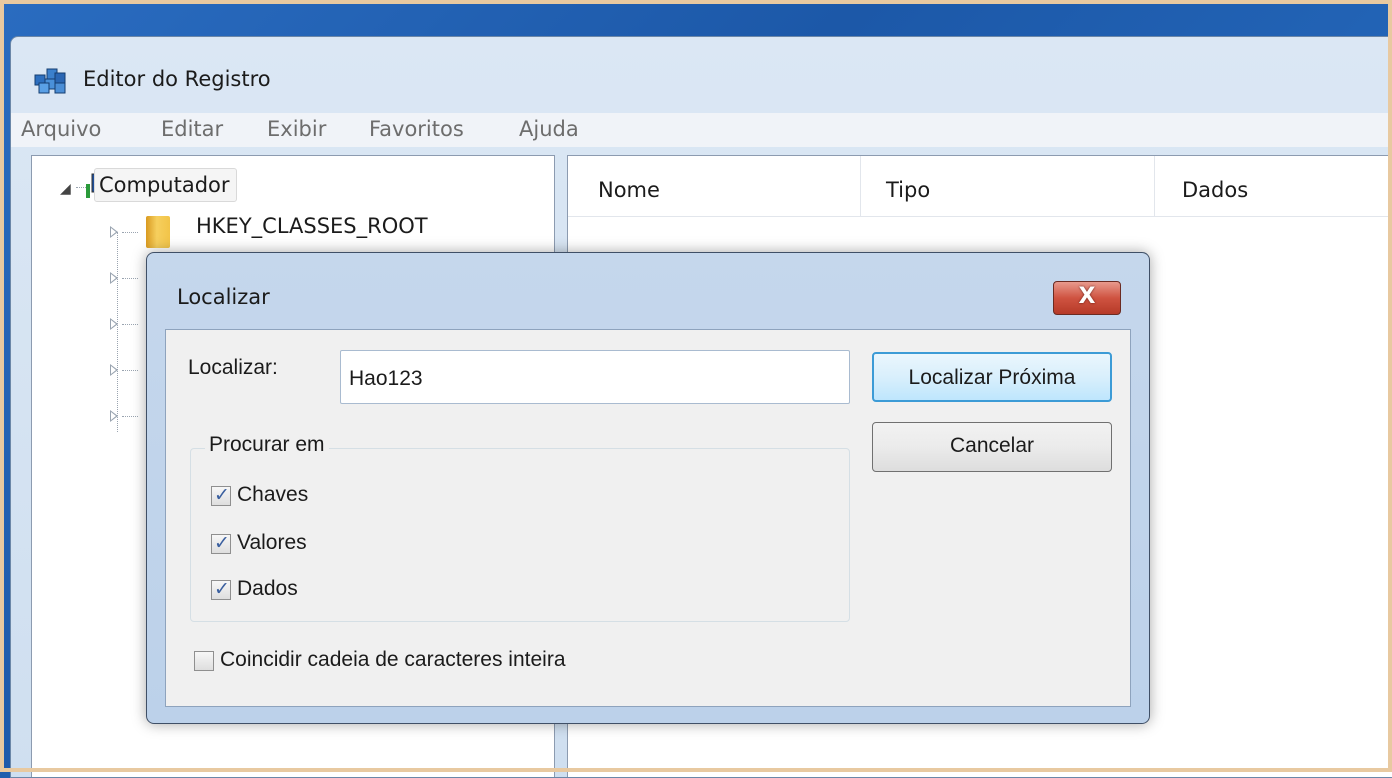 The height and width of the screenshot is (778, 1392). Describe the element at coordinates (267, 445) in the screenshot. I see `group-label: Procurar em` at that location.